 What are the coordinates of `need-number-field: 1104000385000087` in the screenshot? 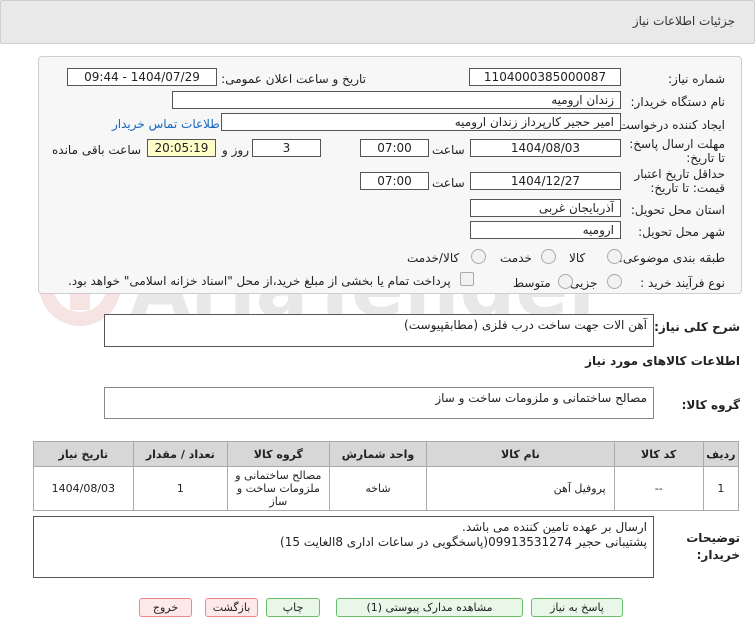 It's located at (545, 77).